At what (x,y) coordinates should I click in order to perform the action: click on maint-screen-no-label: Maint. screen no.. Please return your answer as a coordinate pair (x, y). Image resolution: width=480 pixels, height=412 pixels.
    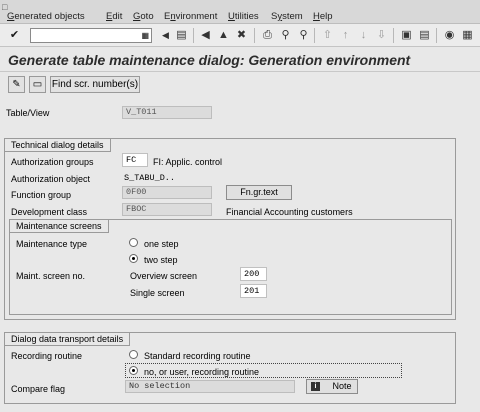
    Looking at the image, I should click on (51, 276).